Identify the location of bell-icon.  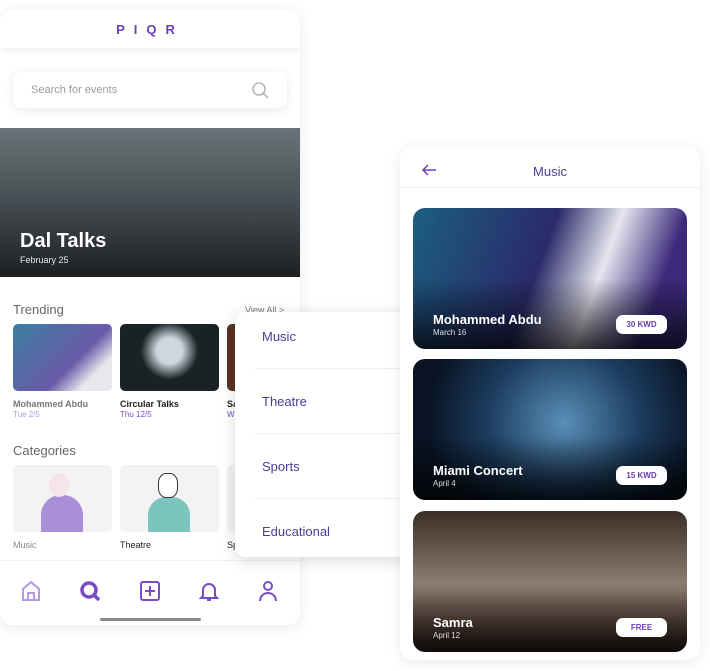
(209, 591).